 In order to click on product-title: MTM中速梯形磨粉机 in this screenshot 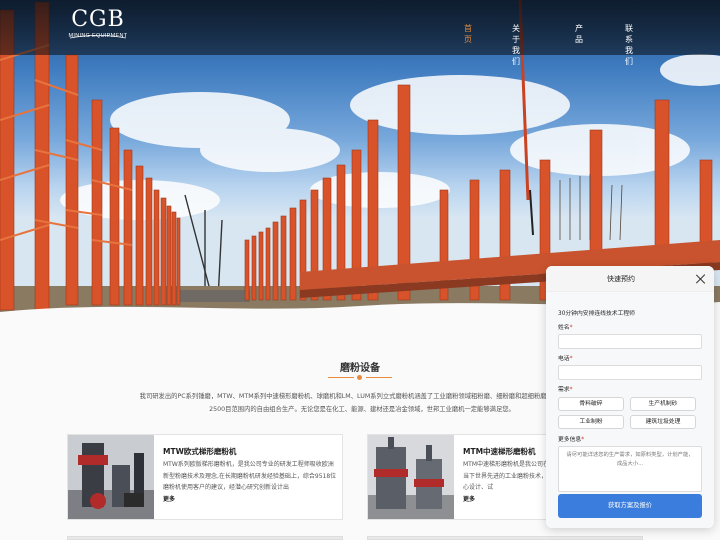, I will do `click(499, 451)`.